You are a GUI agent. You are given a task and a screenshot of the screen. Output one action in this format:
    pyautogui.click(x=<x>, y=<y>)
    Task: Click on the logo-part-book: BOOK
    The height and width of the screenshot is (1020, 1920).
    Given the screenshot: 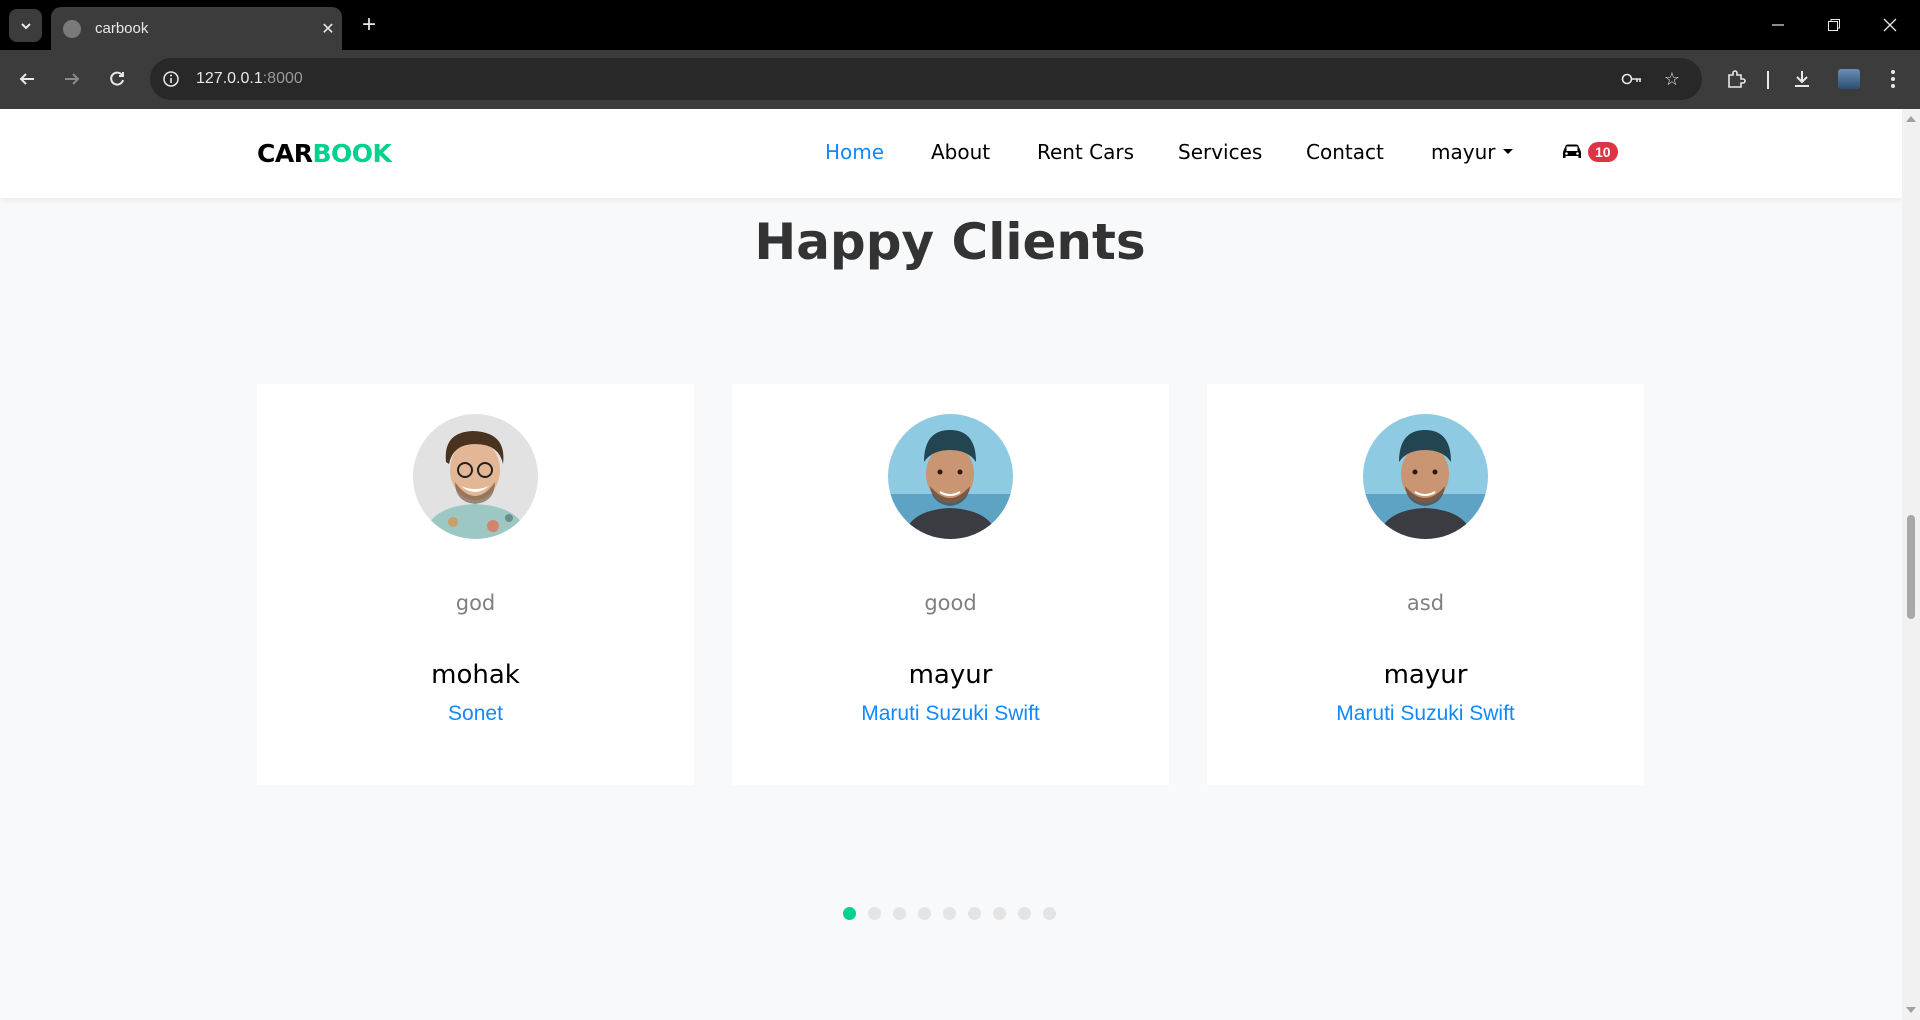 What is the action you would take?
    pyautogui.click(x=352, y=153)
    